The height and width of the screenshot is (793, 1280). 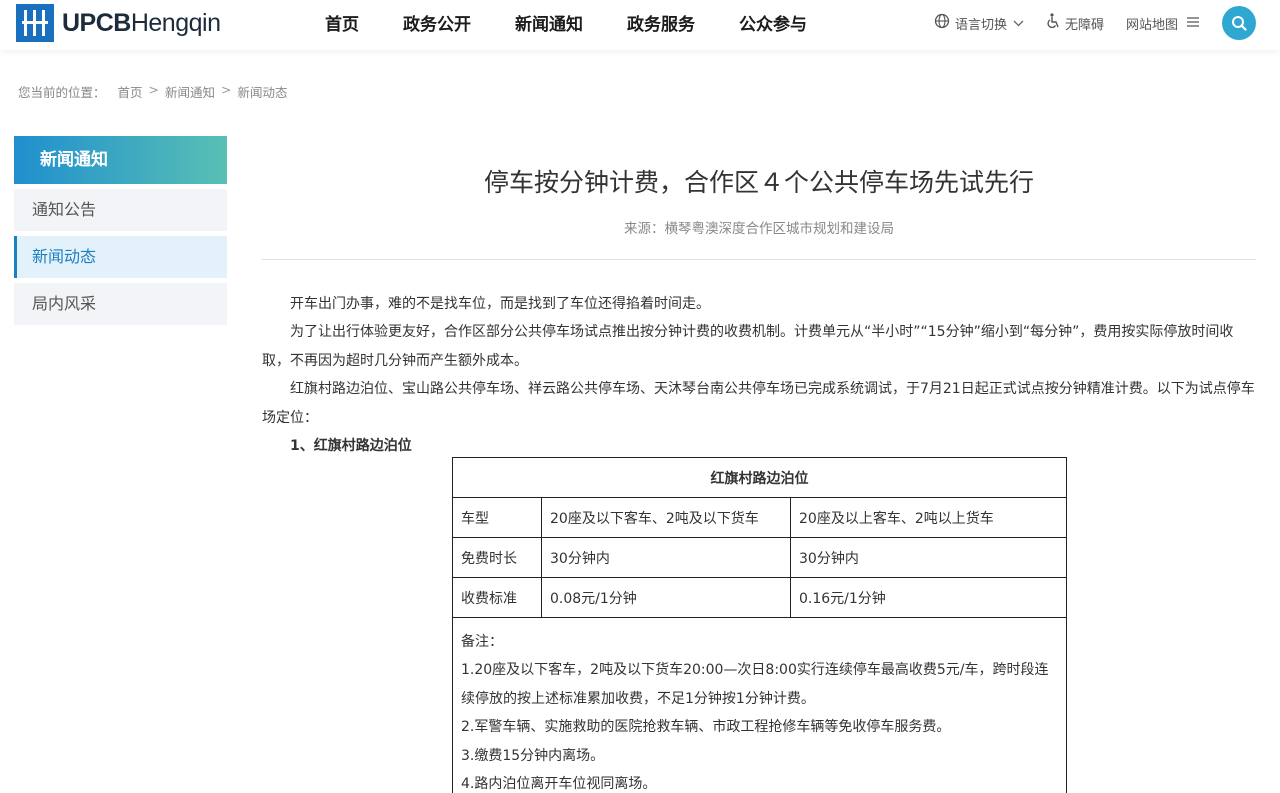 I want to click on breadcrumb: 您当前的位置： 首页 > 新闻通知 > 新闻动态, so click(x=156, y=91).